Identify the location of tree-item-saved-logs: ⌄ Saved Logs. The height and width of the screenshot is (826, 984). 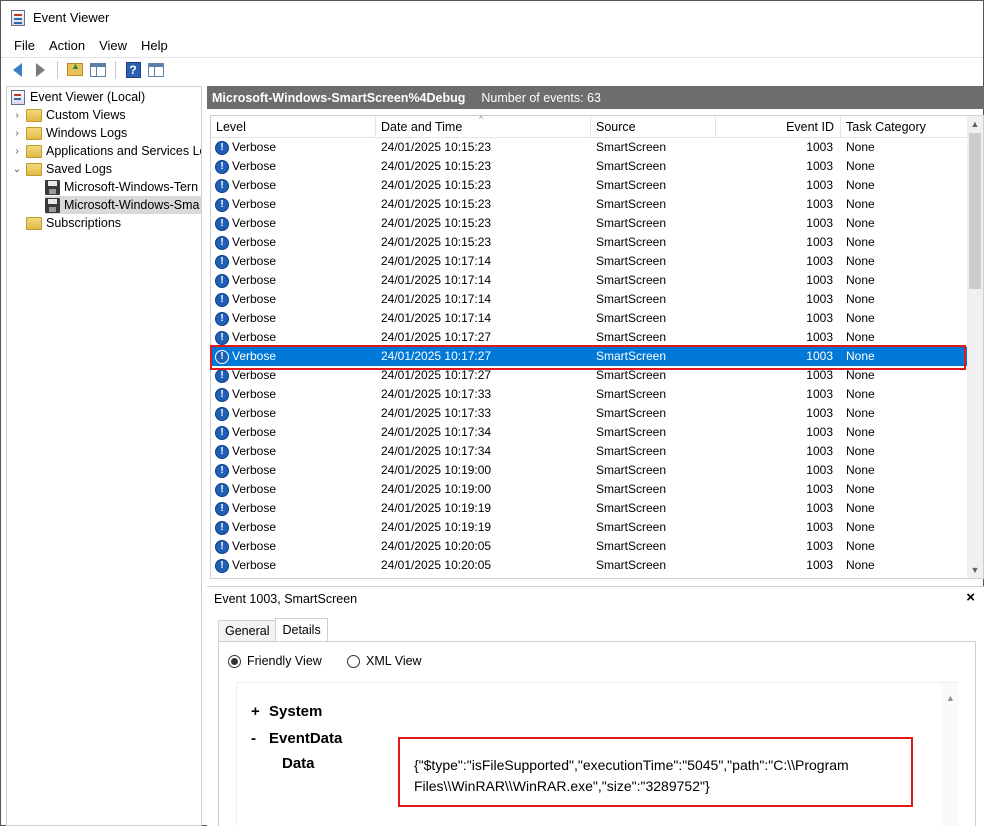
(61, 169).